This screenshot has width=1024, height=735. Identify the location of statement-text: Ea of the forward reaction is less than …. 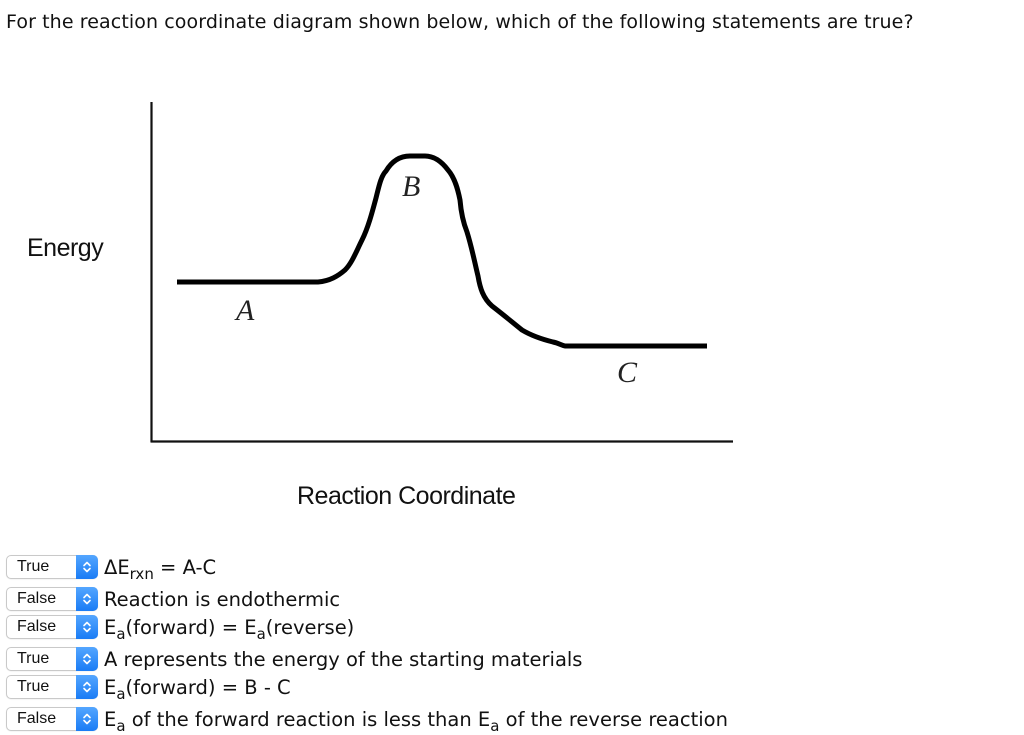
(416, 721).